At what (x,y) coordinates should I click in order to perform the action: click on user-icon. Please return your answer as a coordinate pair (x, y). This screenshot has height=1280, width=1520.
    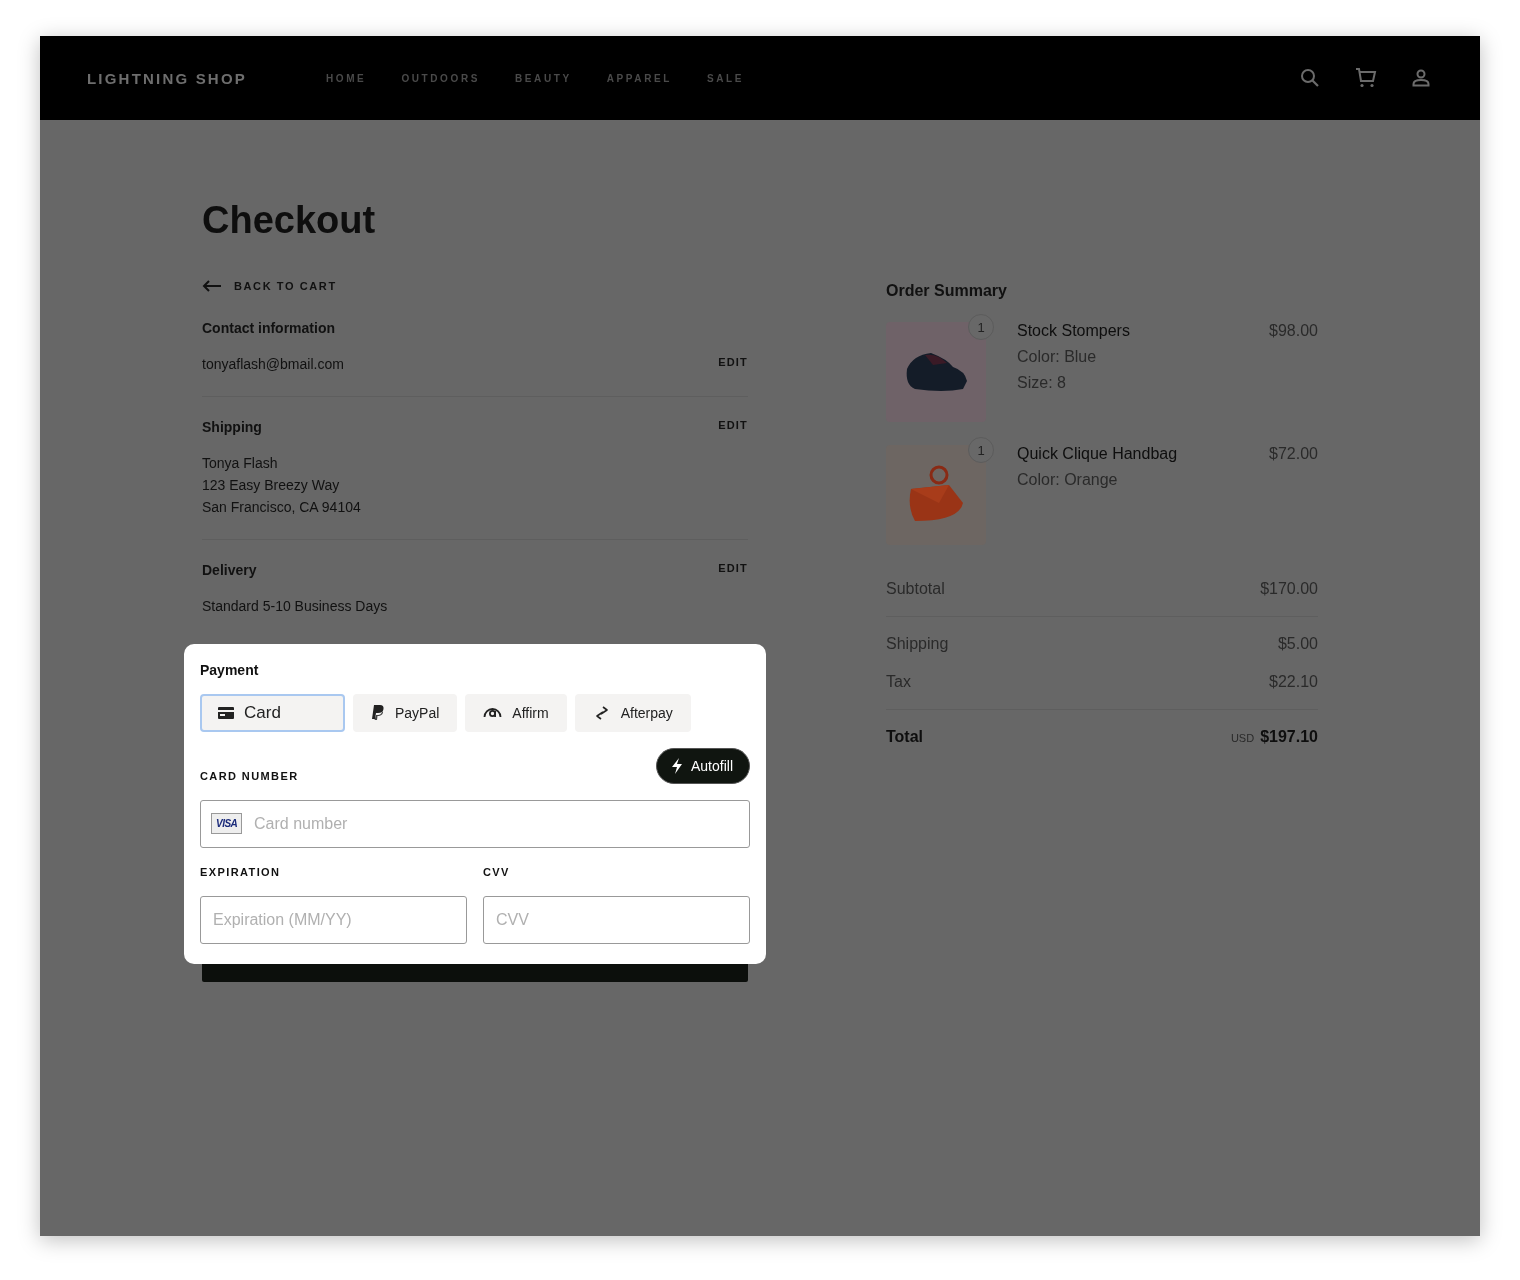
    Looking at the image, I should click on (1421, 78).